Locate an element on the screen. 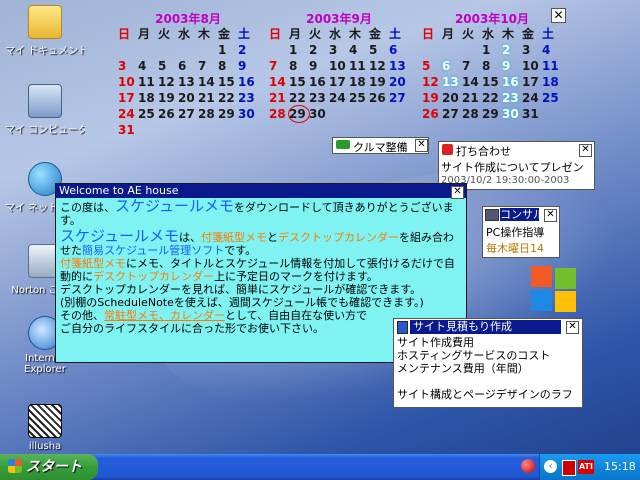  chevron-left-icon: ‹ is located at coordinates (550, 466).